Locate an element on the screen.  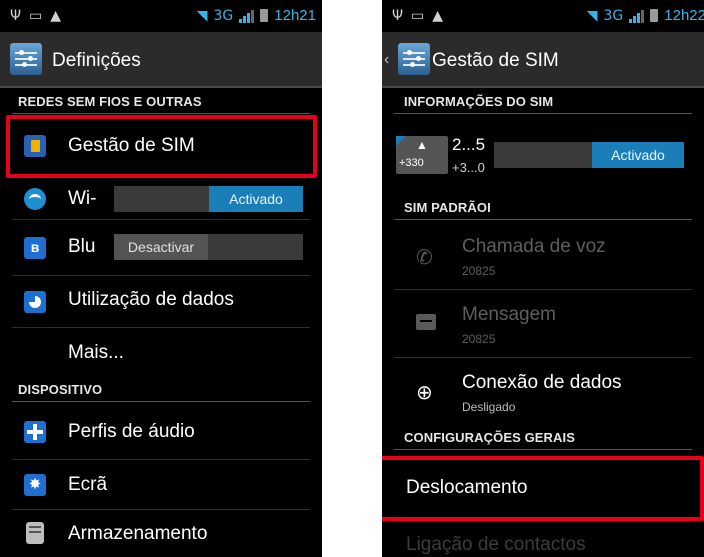
list-item-message: Mensagem 20825 is located at coordinates (543, 324).